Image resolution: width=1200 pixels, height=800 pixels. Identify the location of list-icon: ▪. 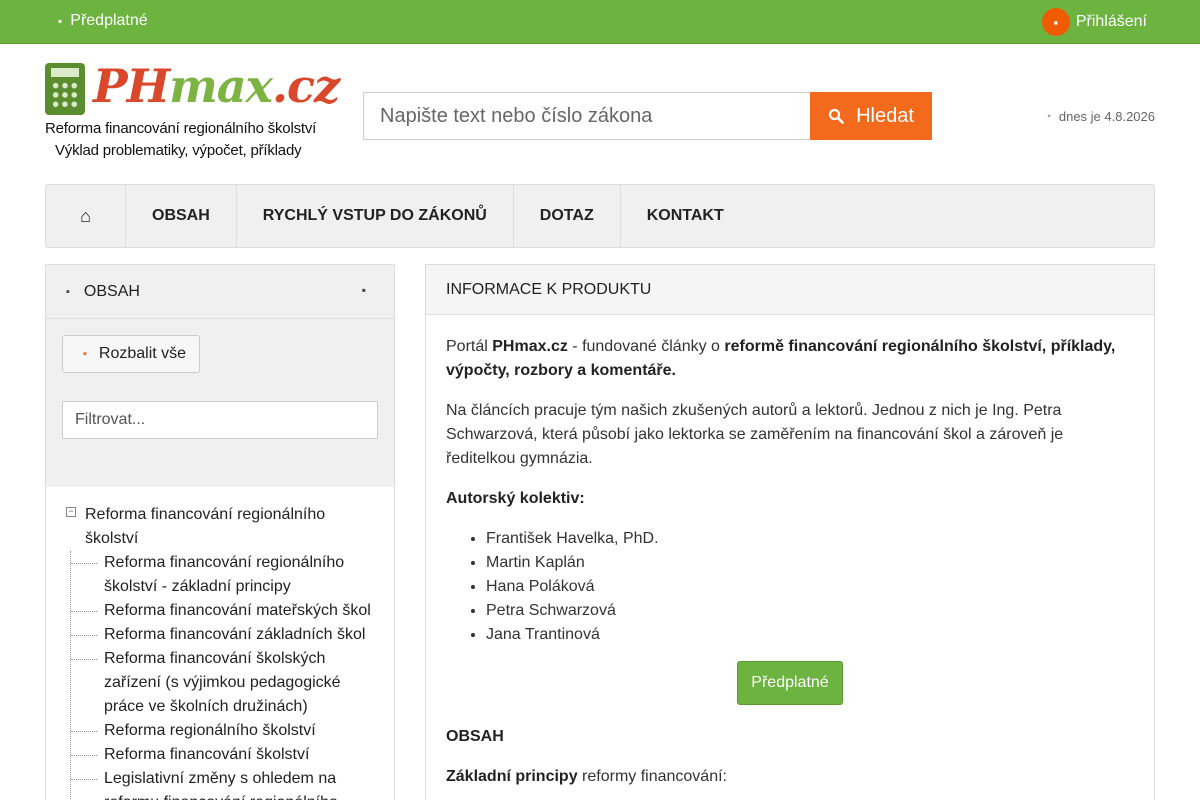
(68, 291).